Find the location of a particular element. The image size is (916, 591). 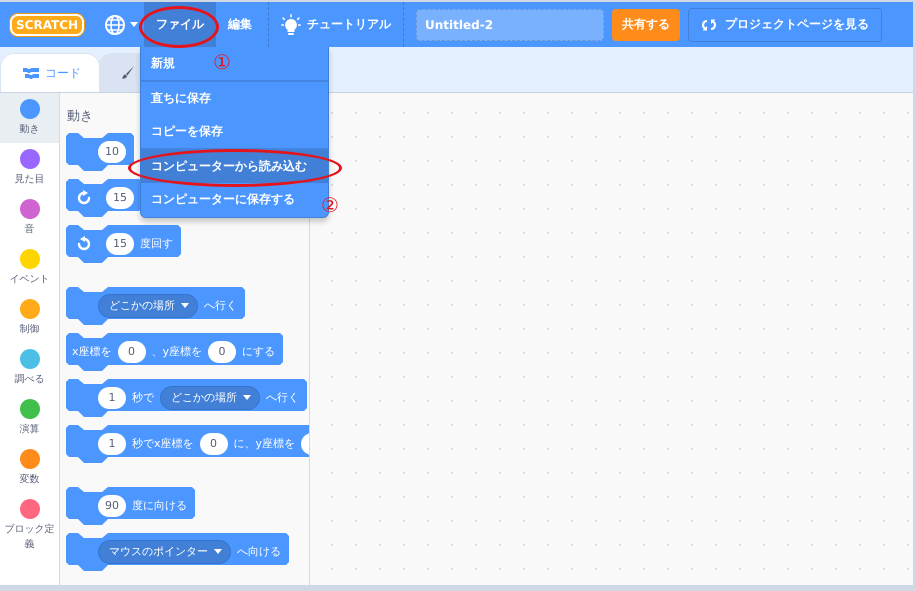

code-block: 1 秒で どこかの場所 へ行く is located at coordinates (186, 399).